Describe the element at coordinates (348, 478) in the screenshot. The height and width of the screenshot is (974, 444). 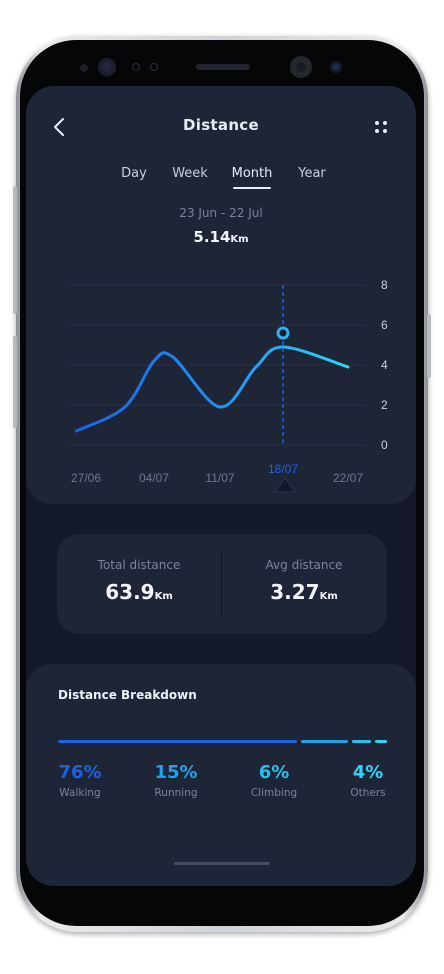
I see `x-tick-label: 22/07` at that location.